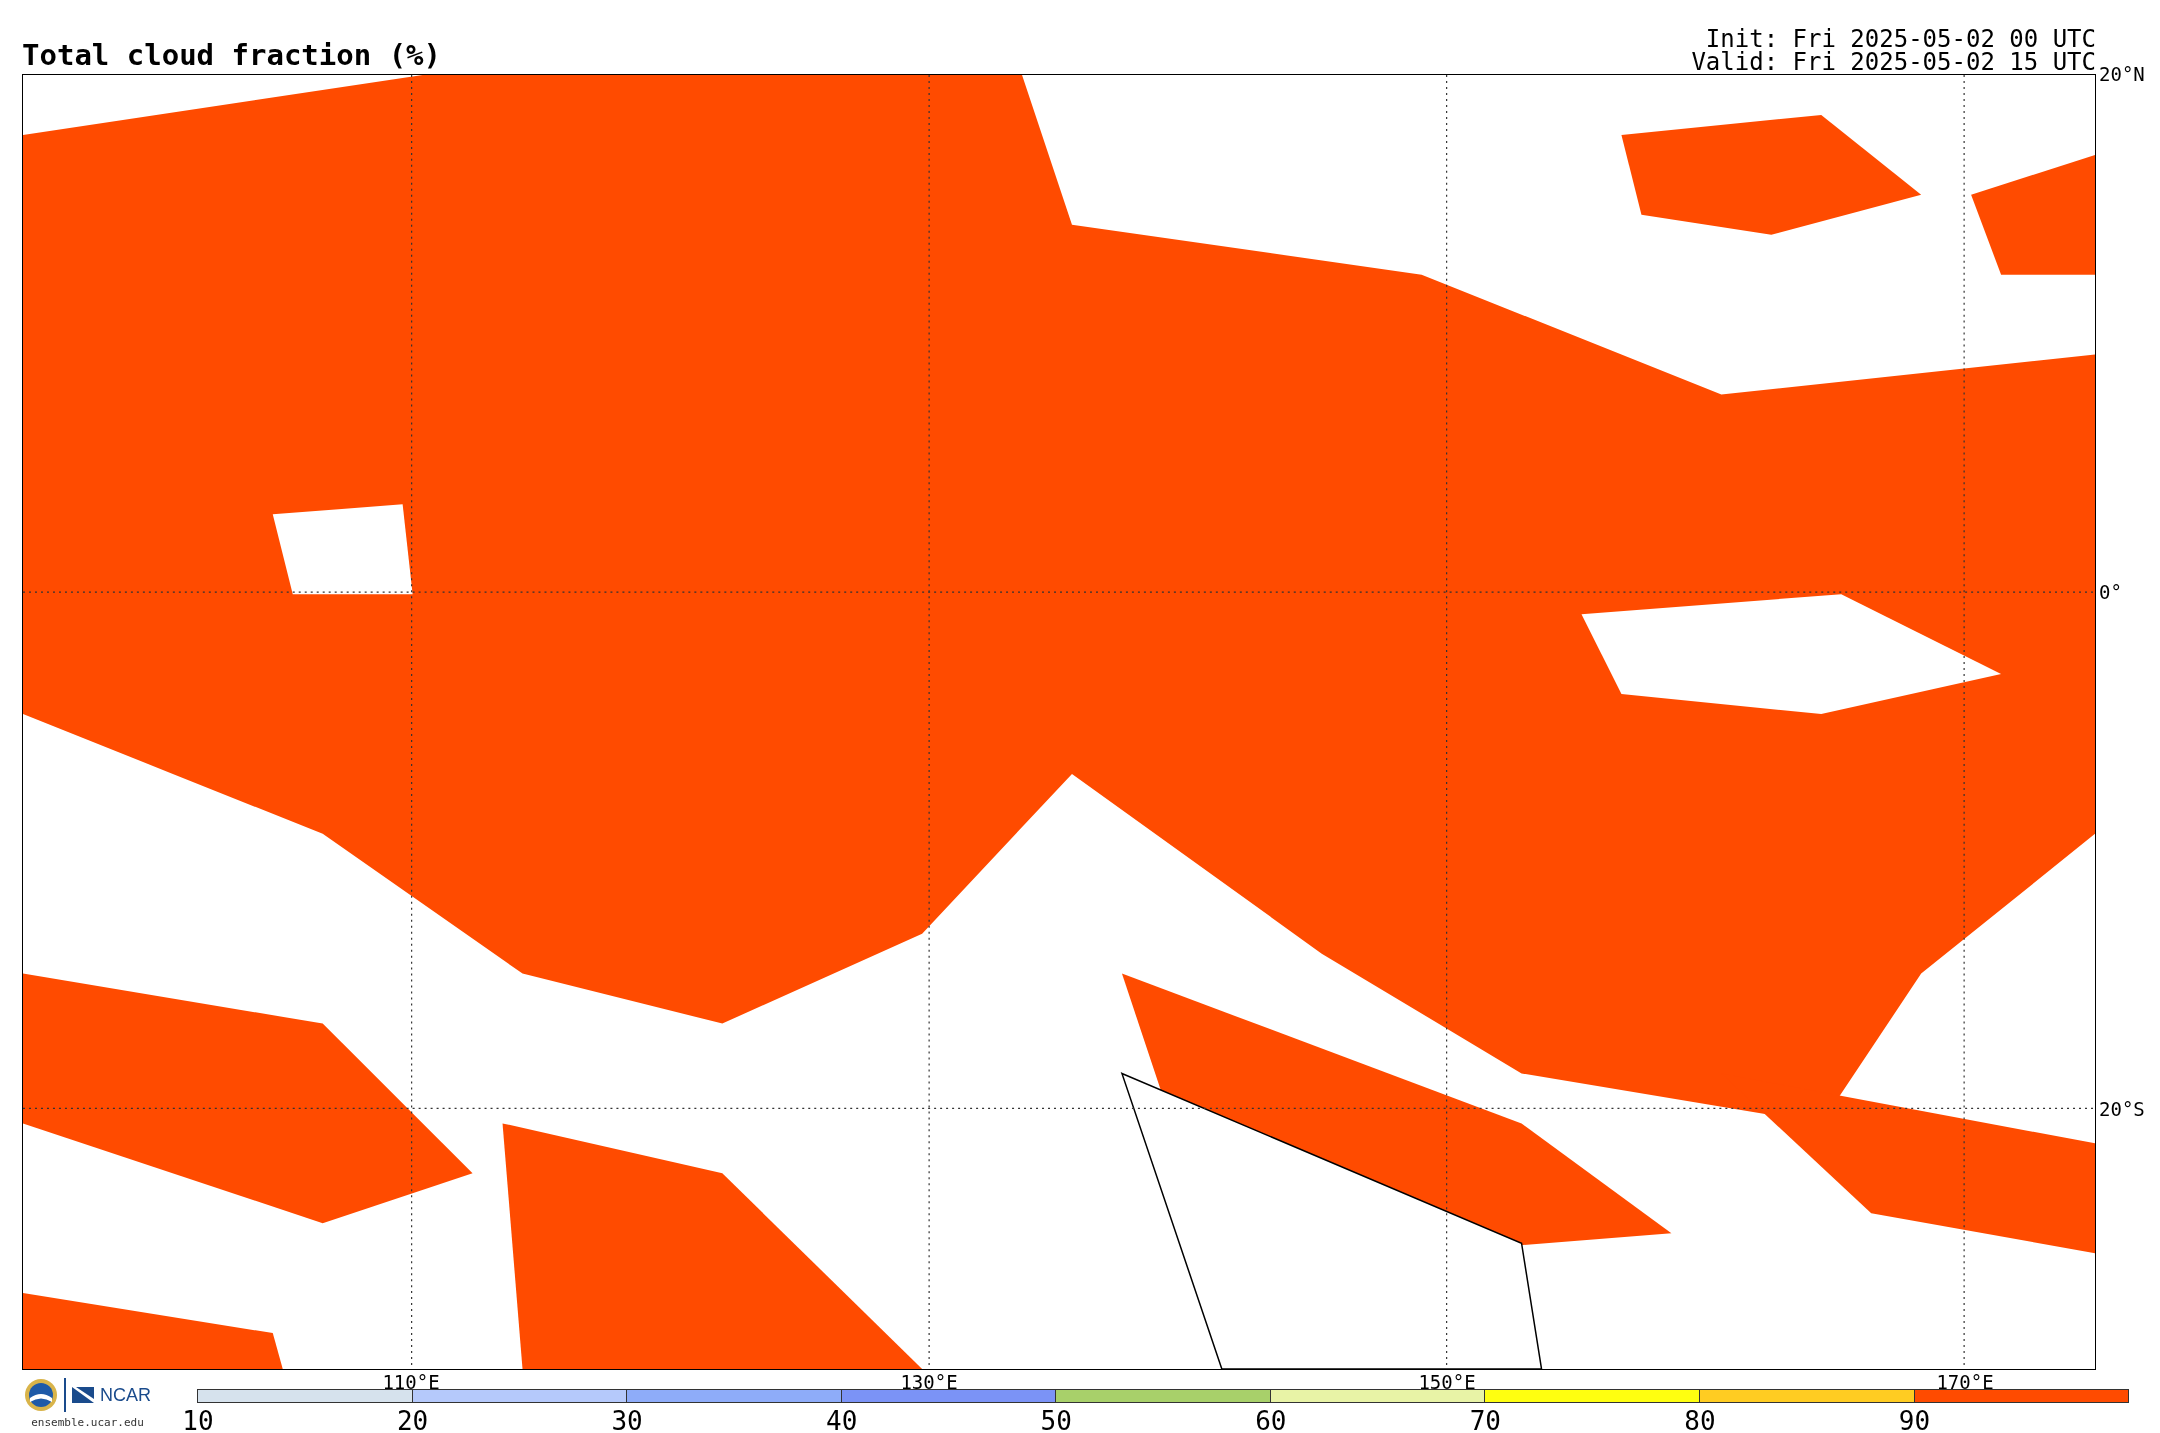 Image resolution: width=2160 pixels, height=1433 pixels. I want to click on website-url: ensemble.ucar.edu, so click(87, 1422).